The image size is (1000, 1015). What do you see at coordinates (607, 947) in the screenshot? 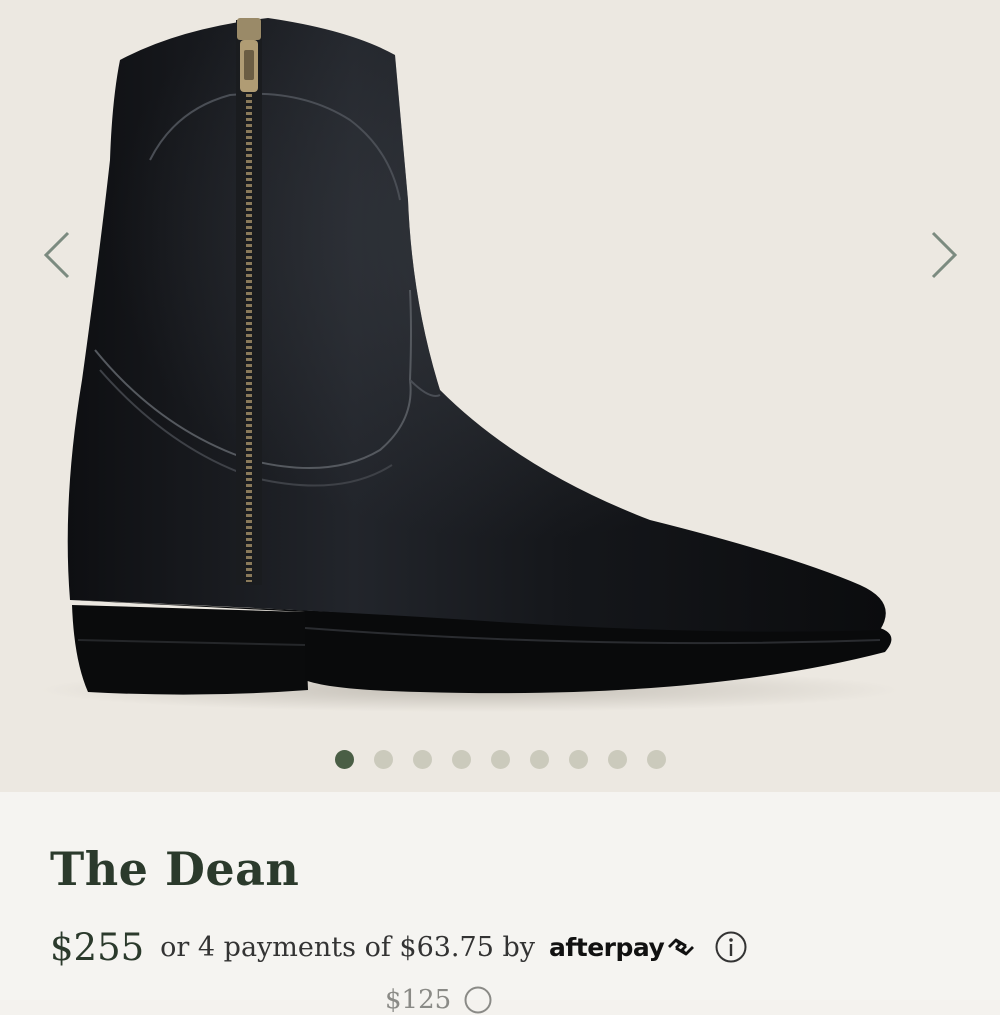
I see `afterpay-label: afterpay` at bounding box center [607, 947].